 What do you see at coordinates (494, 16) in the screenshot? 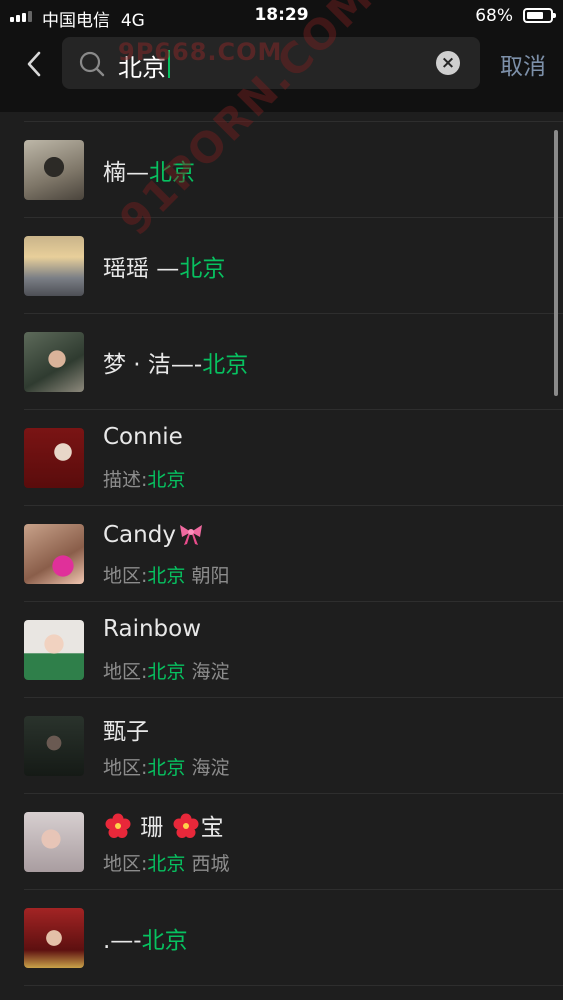
I see `battery-percent: 68%` at bounding box center [494, 16].